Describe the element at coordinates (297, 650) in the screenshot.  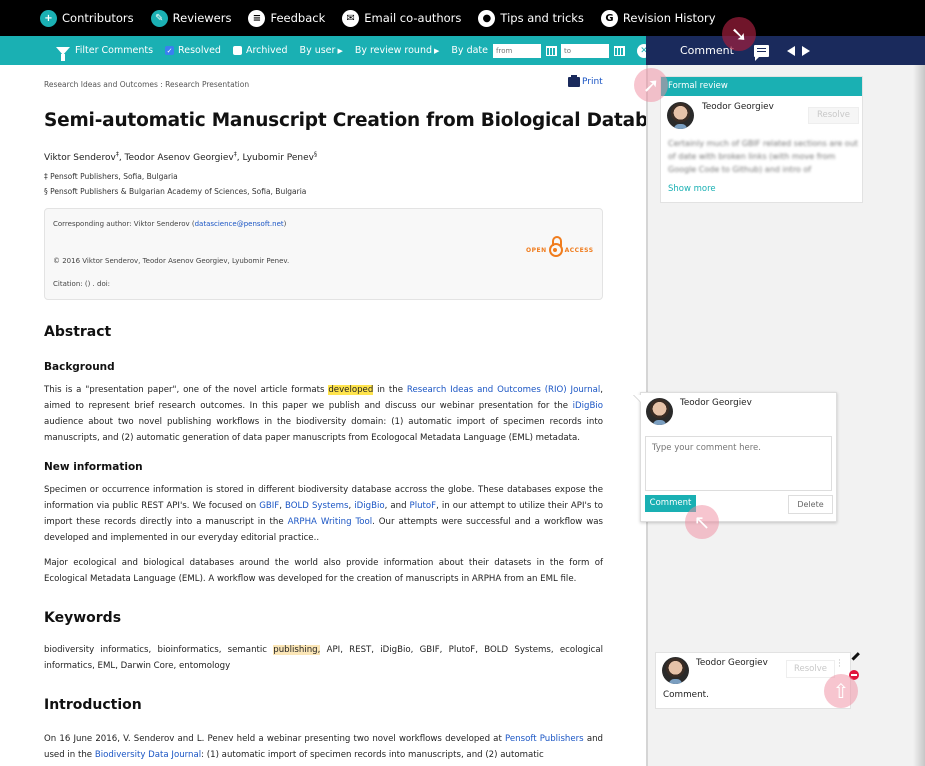
I see `highlighted-text: publishing,` at that location.